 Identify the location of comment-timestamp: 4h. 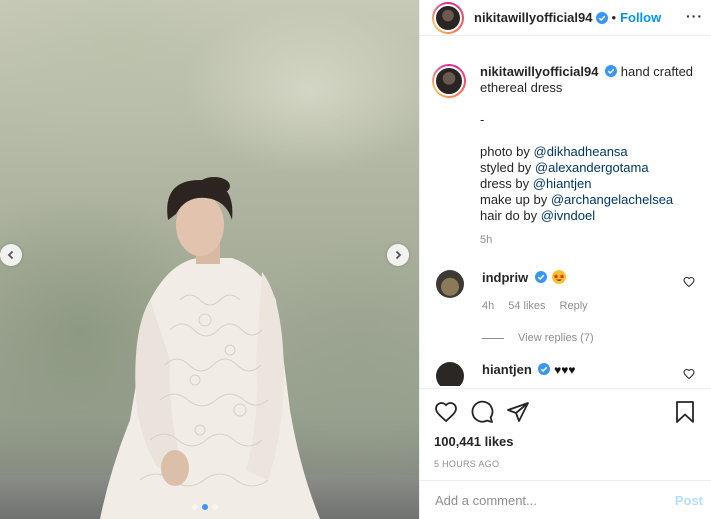
(488, 306).